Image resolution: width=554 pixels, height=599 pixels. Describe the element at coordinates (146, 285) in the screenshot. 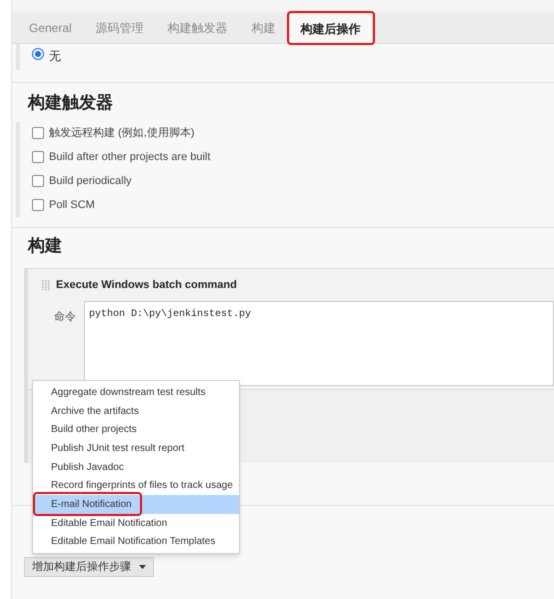

I see `step-title: Execute Windows batch command` at that location.